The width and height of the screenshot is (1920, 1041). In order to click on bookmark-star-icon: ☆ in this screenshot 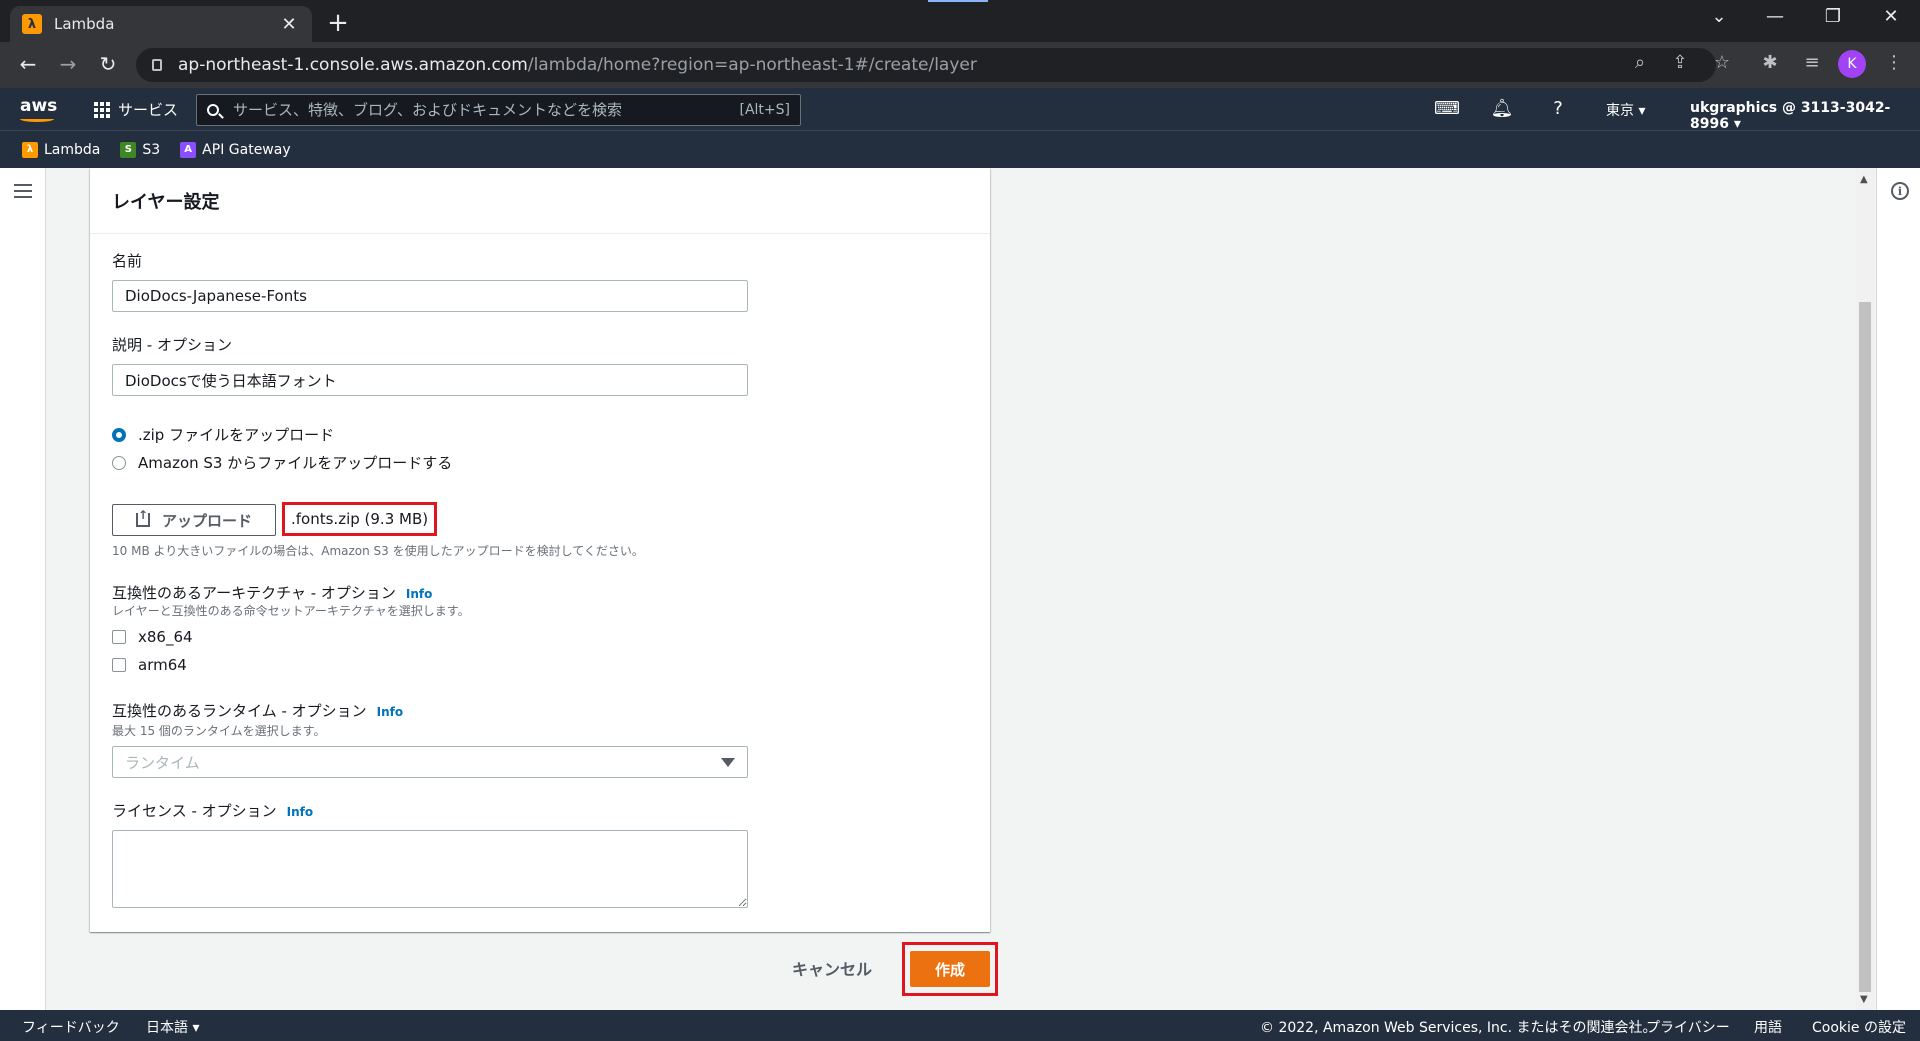, I will do `click(1722, 62)`.